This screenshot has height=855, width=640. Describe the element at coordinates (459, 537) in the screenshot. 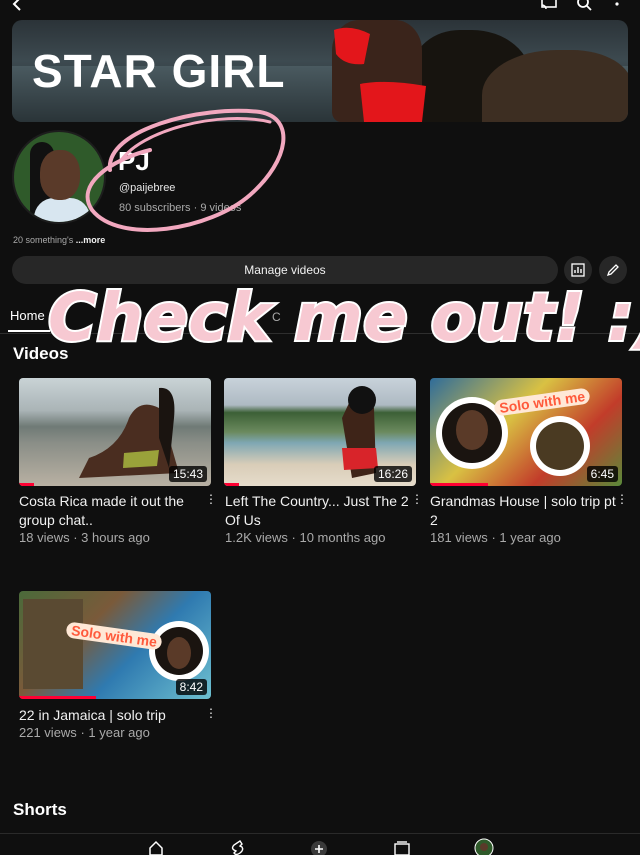

I see `video-views: 181 views` at that location.